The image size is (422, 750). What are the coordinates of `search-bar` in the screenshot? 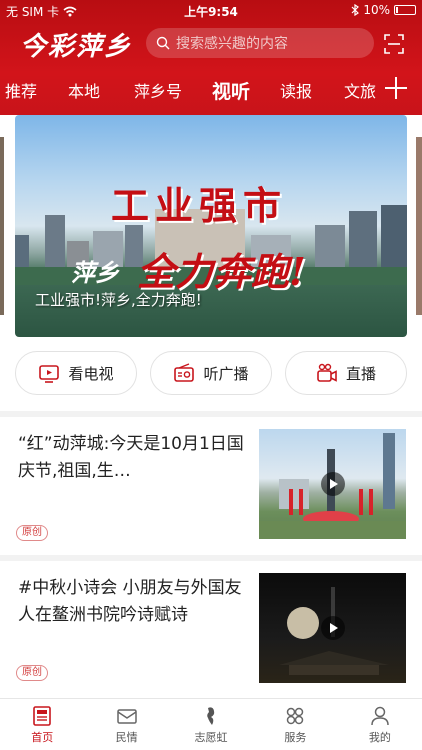 It's located at (260, 43).